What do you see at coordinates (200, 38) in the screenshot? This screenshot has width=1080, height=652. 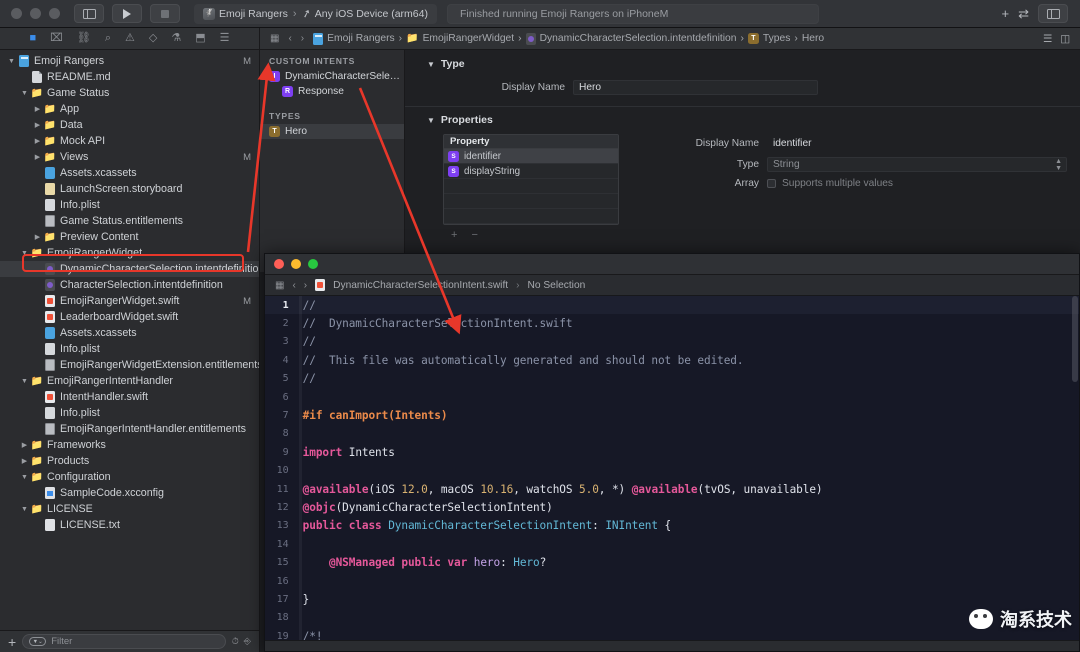 I see `navigator-tab-breakpoint: ⬒` at bounding box center [200, 38].